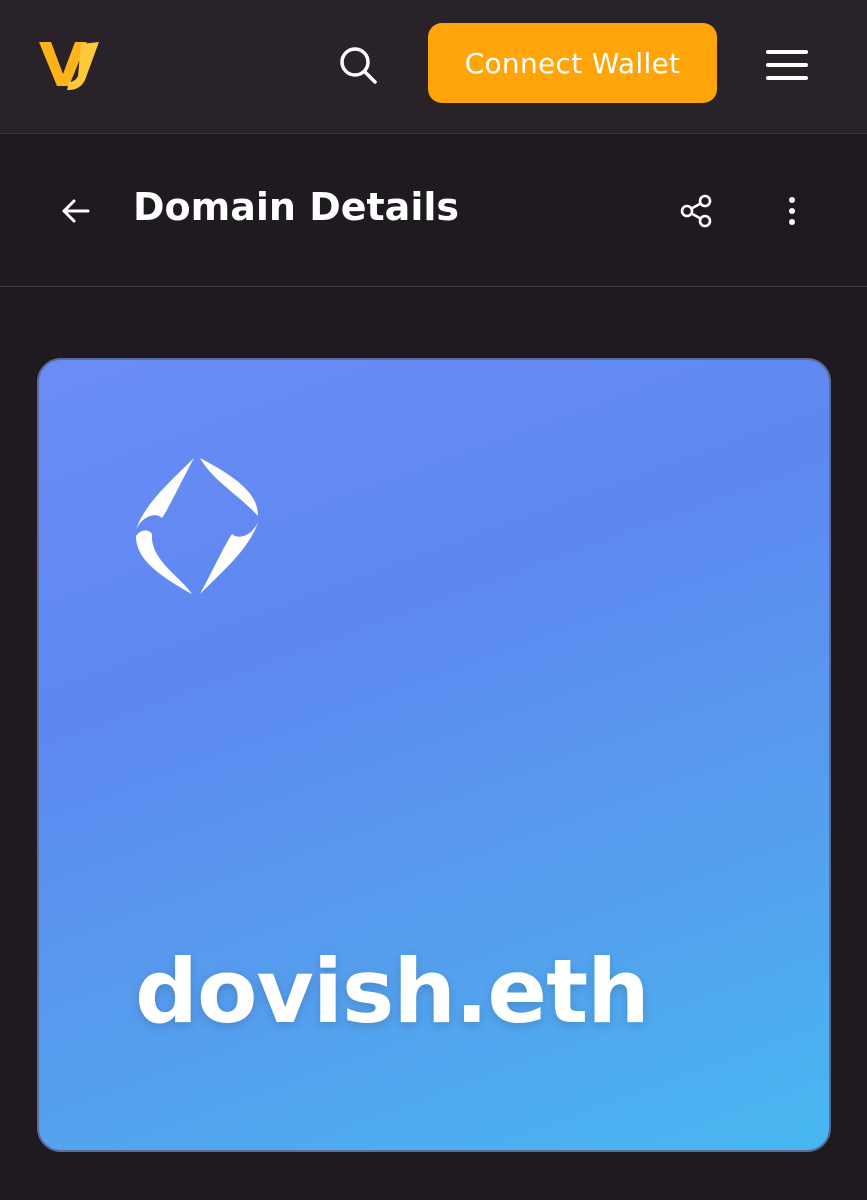  I want to click on share-button, so click(696, 211).